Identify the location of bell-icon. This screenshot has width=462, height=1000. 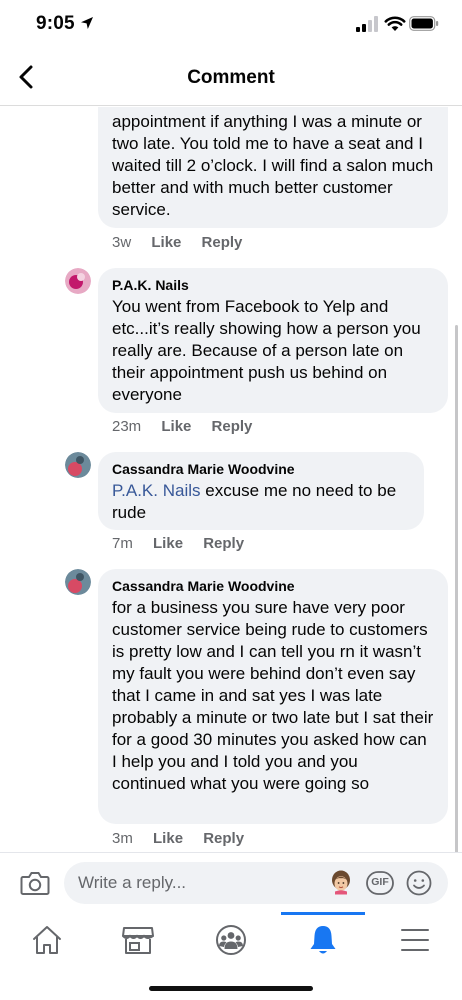
(323, 940).